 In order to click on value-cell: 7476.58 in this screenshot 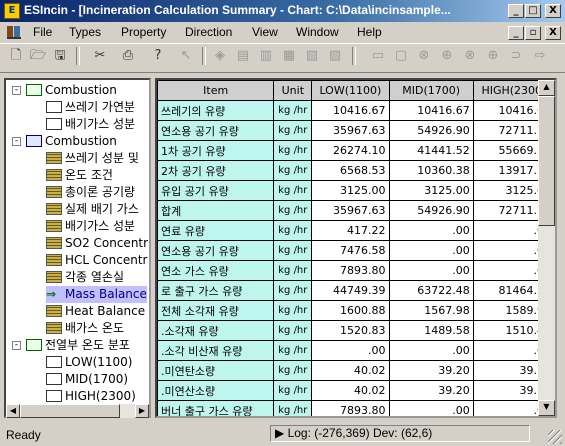, I will do `click(350, 250)`.